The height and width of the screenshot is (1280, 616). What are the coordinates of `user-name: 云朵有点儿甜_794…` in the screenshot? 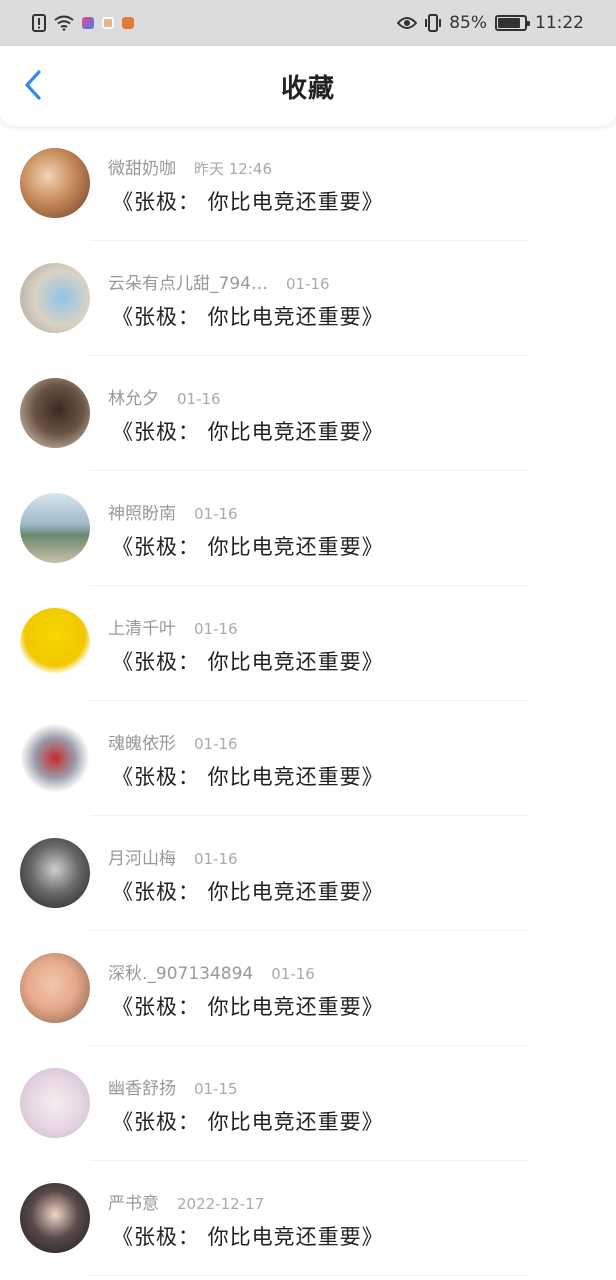 It's located at (188, 284).